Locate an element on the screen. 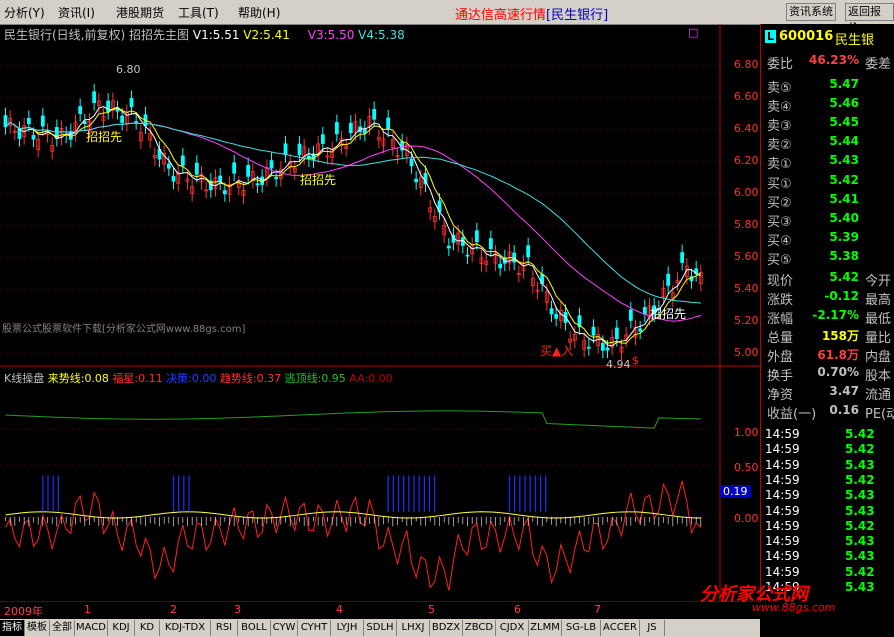 The width and height of the screenshot is (894, 637). menu-help: 帮助(H) is located at coordinates (259, 12).